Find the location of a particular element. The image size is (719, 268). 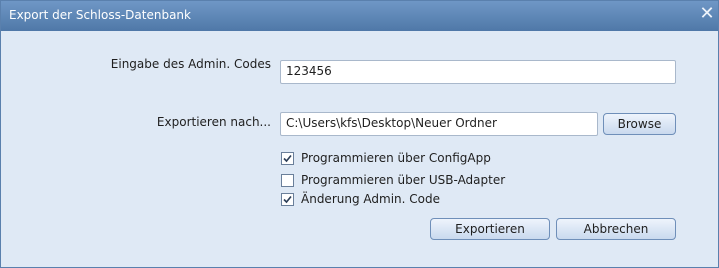

export-button: Exportieren is located at coordinates (490, 229).